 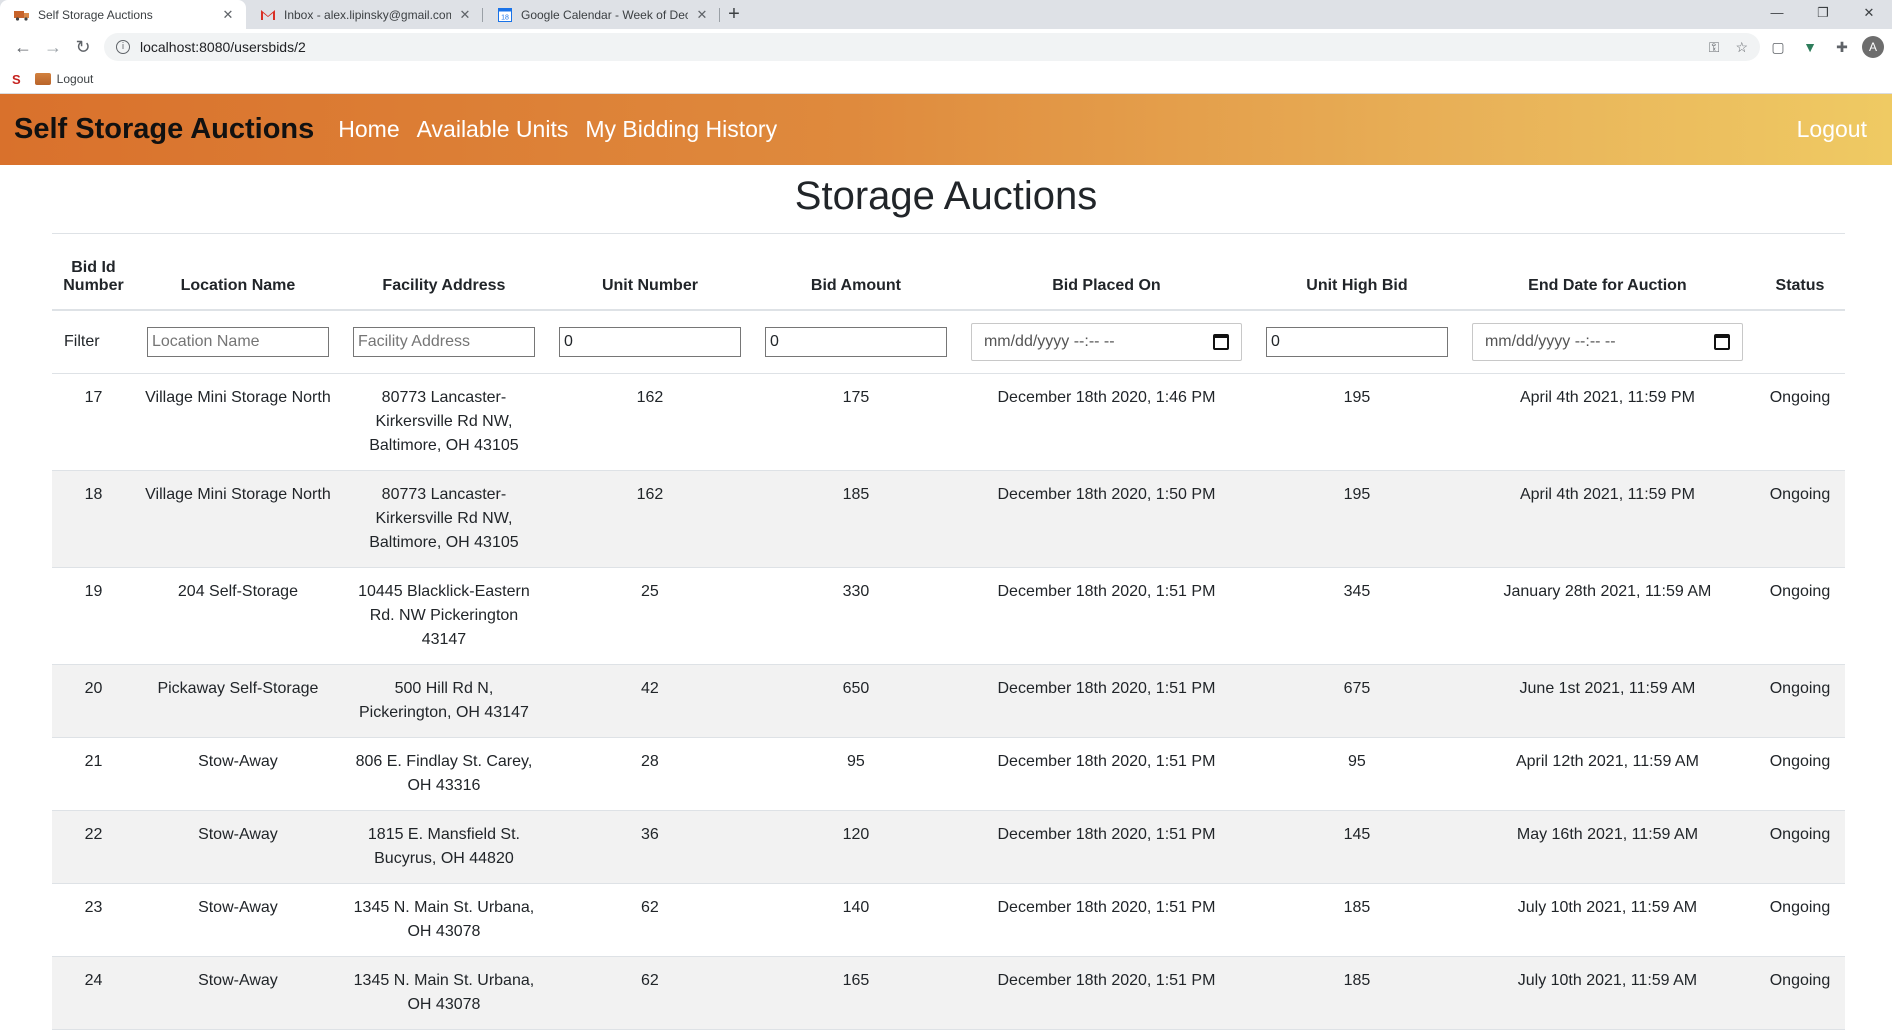 I want to click on new-tab-button: +, so click(x=734, y=14).